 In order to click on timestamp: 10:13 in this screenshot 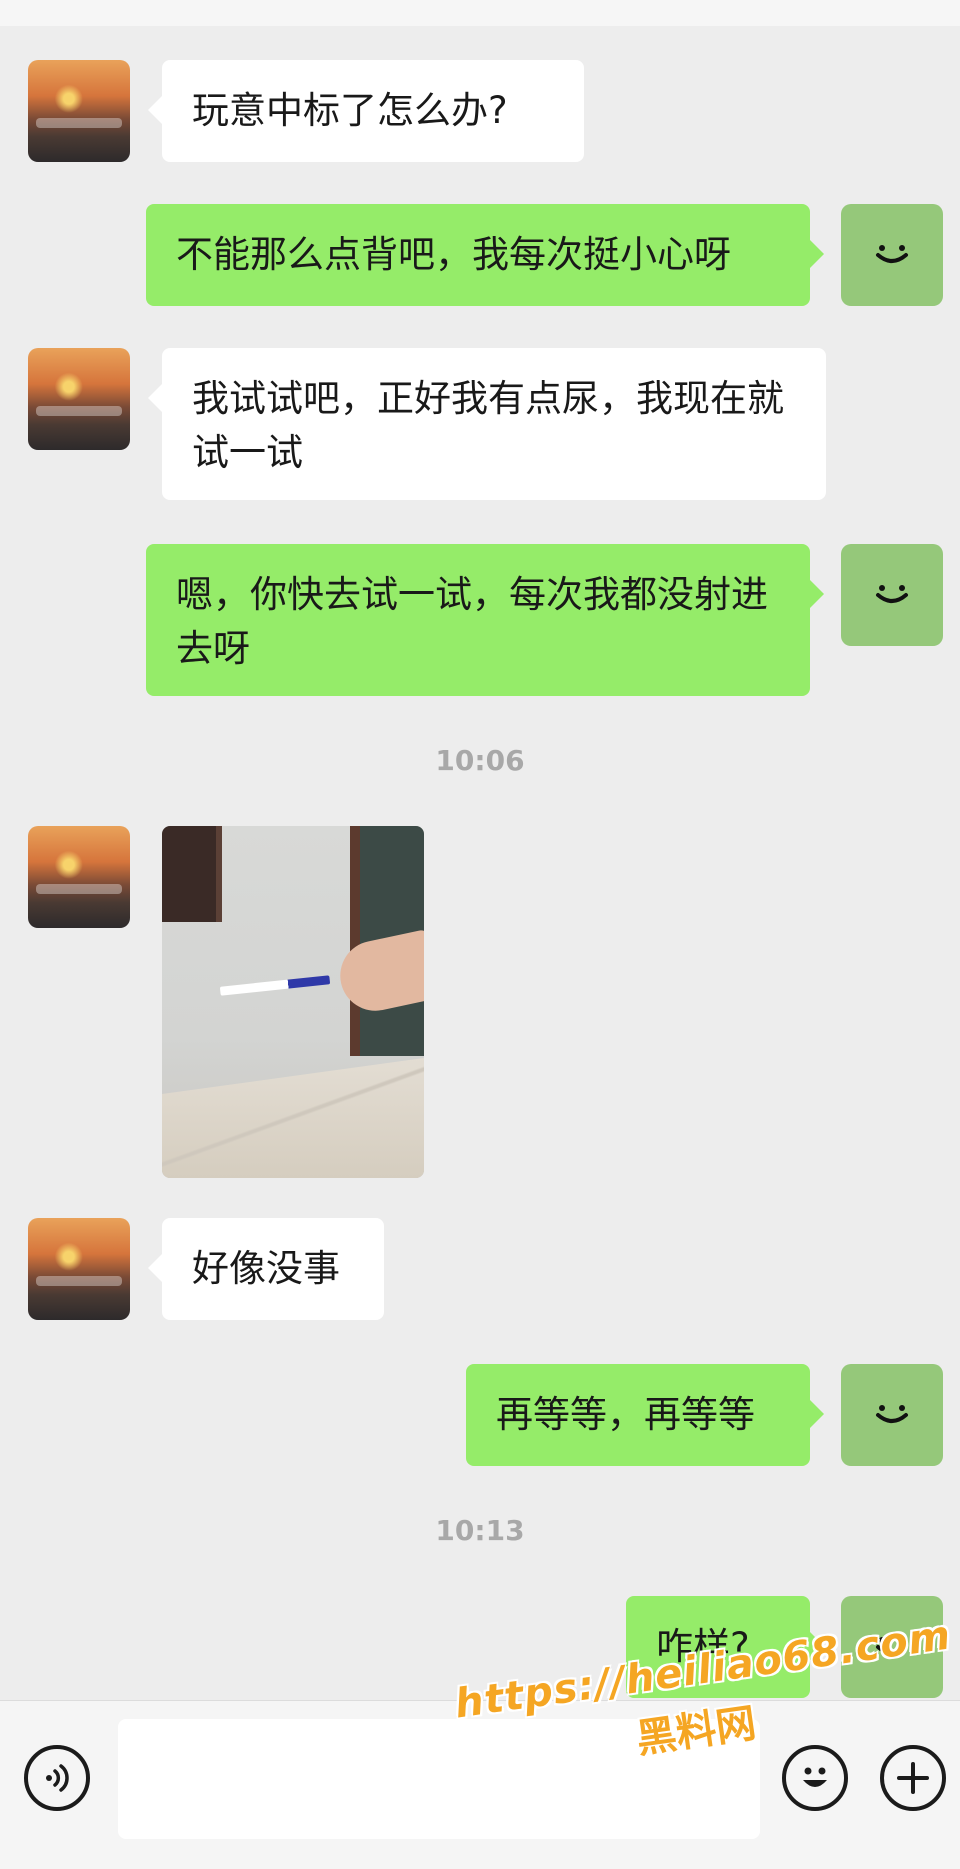, I will do `click(480, 1530)`.